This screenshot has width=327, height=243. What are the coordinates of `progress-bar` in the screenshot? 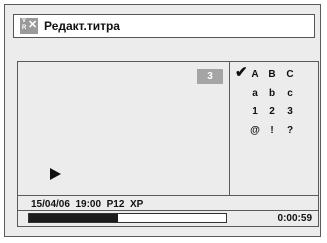 It's located at (127, 218).